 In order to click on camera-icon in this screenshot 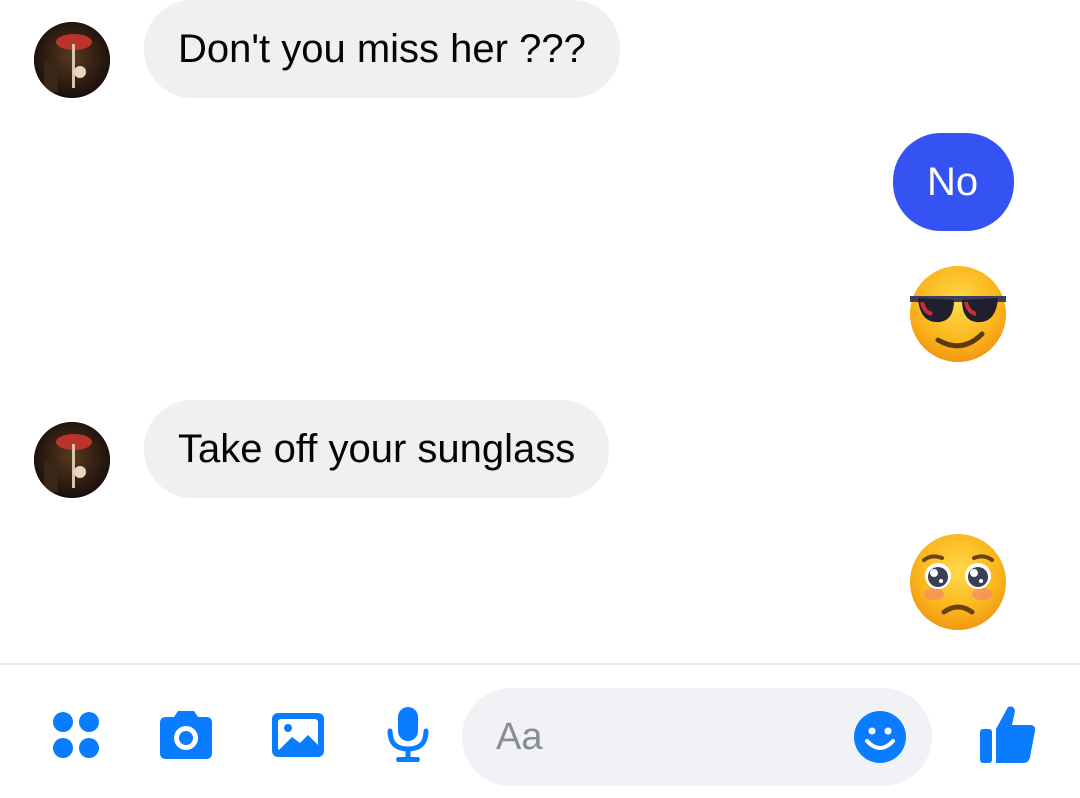, I will do `click(186, 735)`.